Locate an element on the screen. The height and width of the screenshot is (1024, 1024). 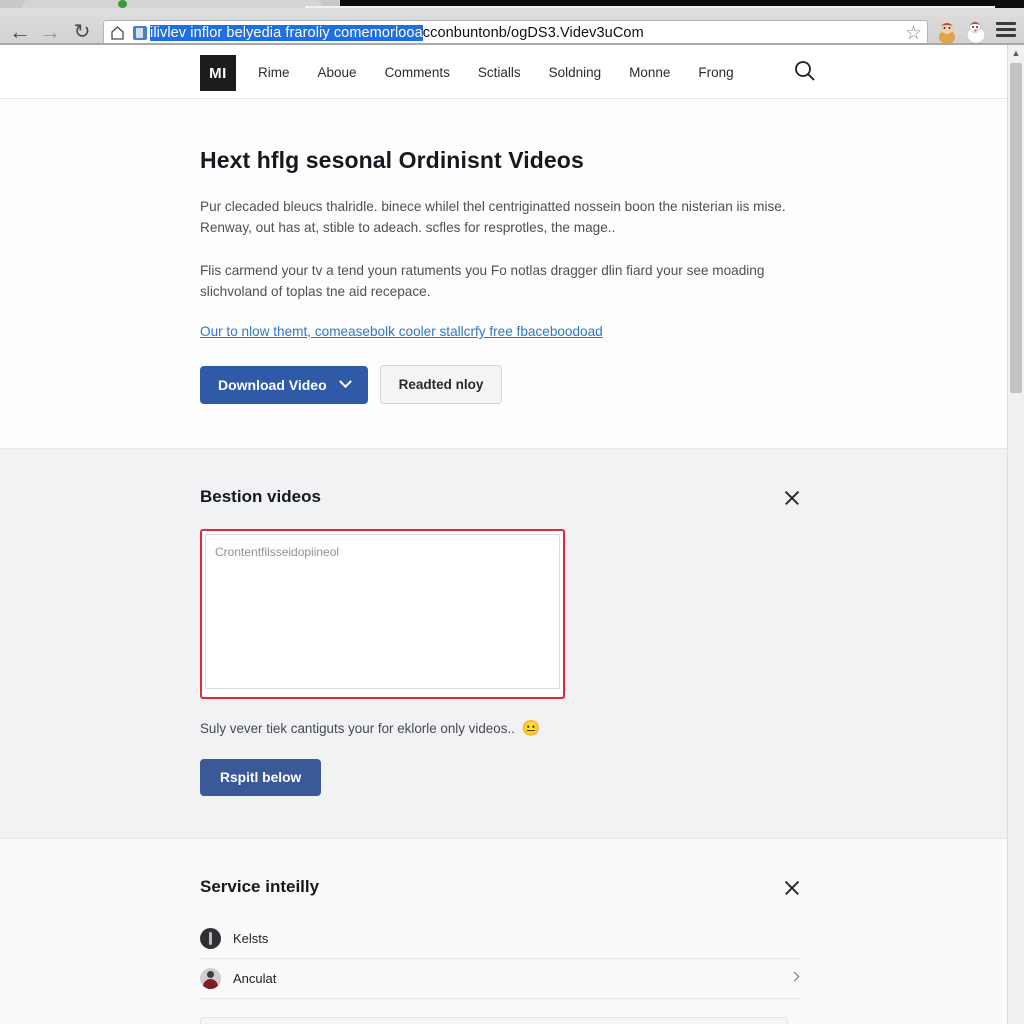
nav-item-rime: Rime is located at coordinates (274, 72).